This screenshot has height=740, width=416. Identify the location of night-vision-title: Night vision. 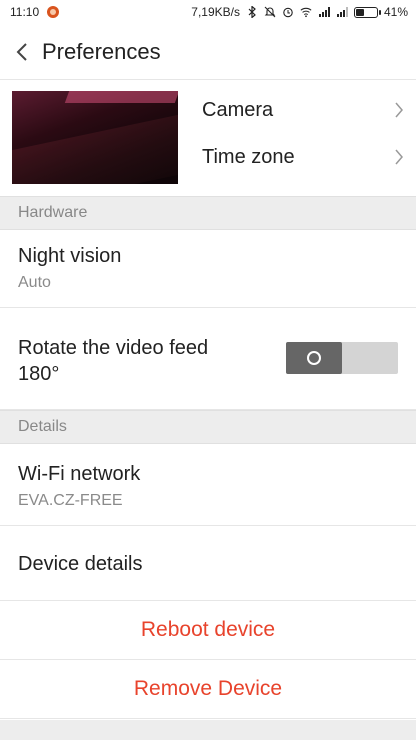
(70, 256).